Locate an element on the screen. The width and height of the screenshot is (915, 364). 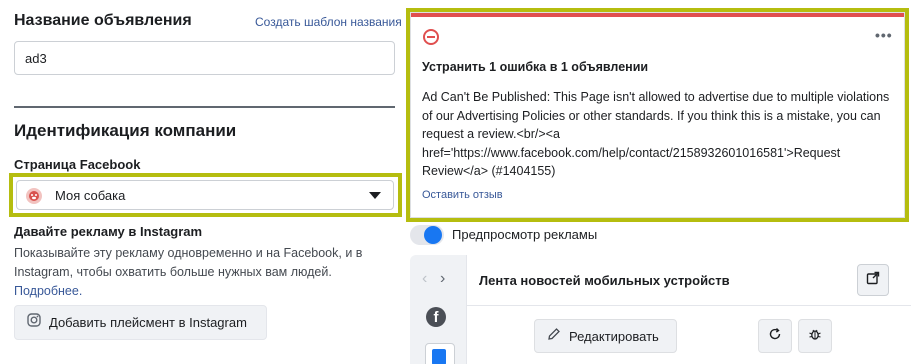
pencil-icon is located at coordinates (554, 336).